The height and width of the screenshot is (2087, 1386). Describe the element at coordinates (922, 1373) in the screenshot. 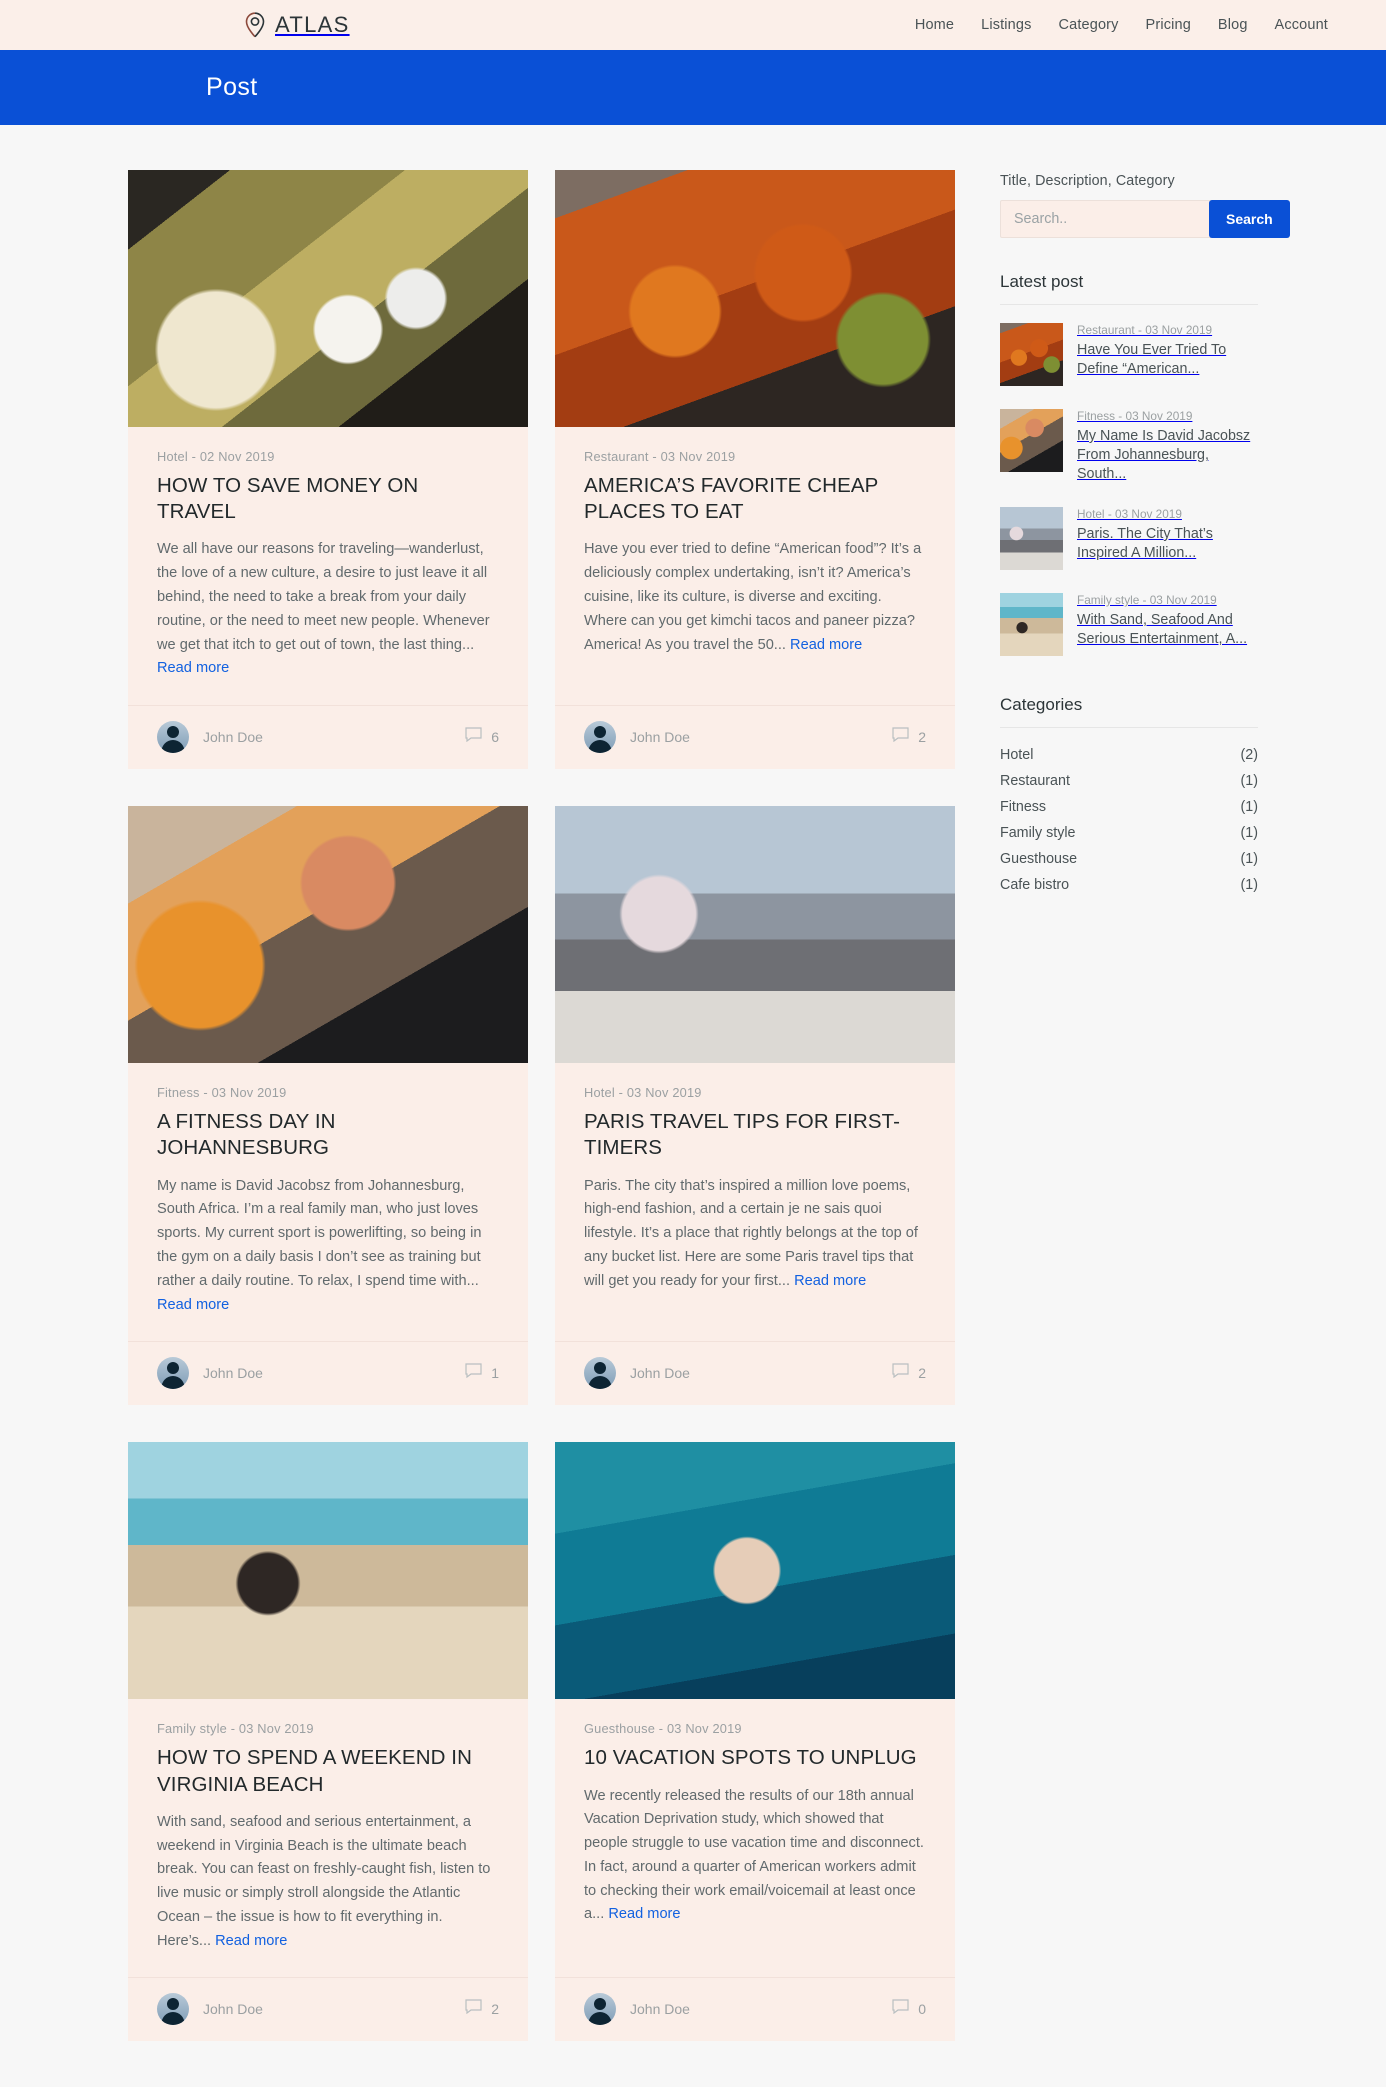

I see `comment-count: 2` at that location.